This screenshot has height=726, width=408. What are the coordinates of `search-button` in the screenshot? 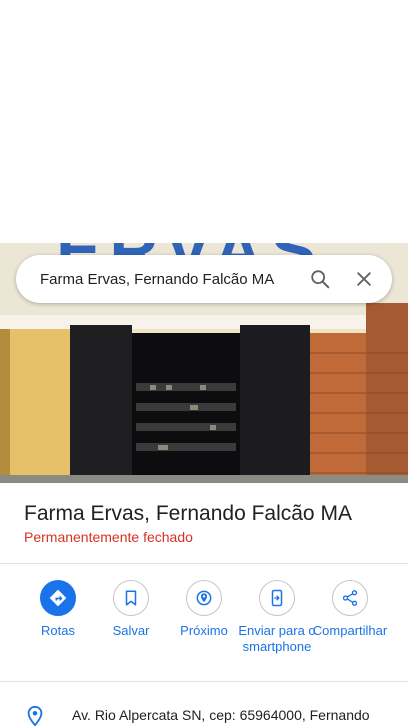 It's located at (320, 279).